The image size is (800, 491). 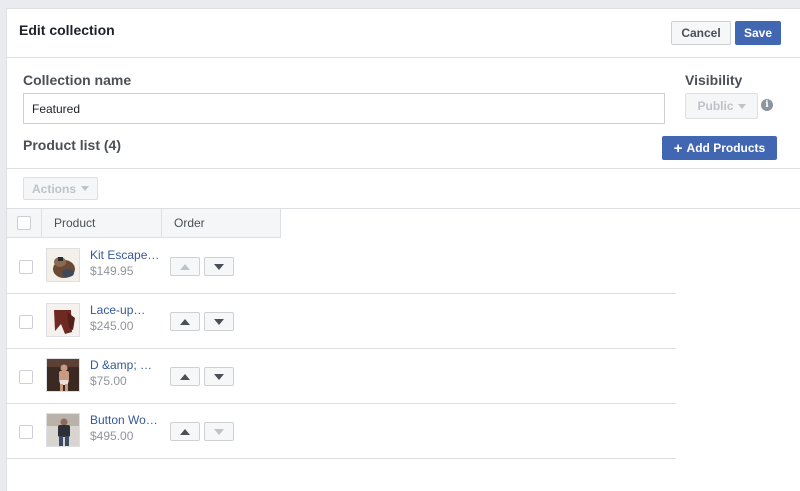 What do you see at coordinates (344, 108) in the screenshot?
I see `collection-name-input` at bounding box center [344, 108].